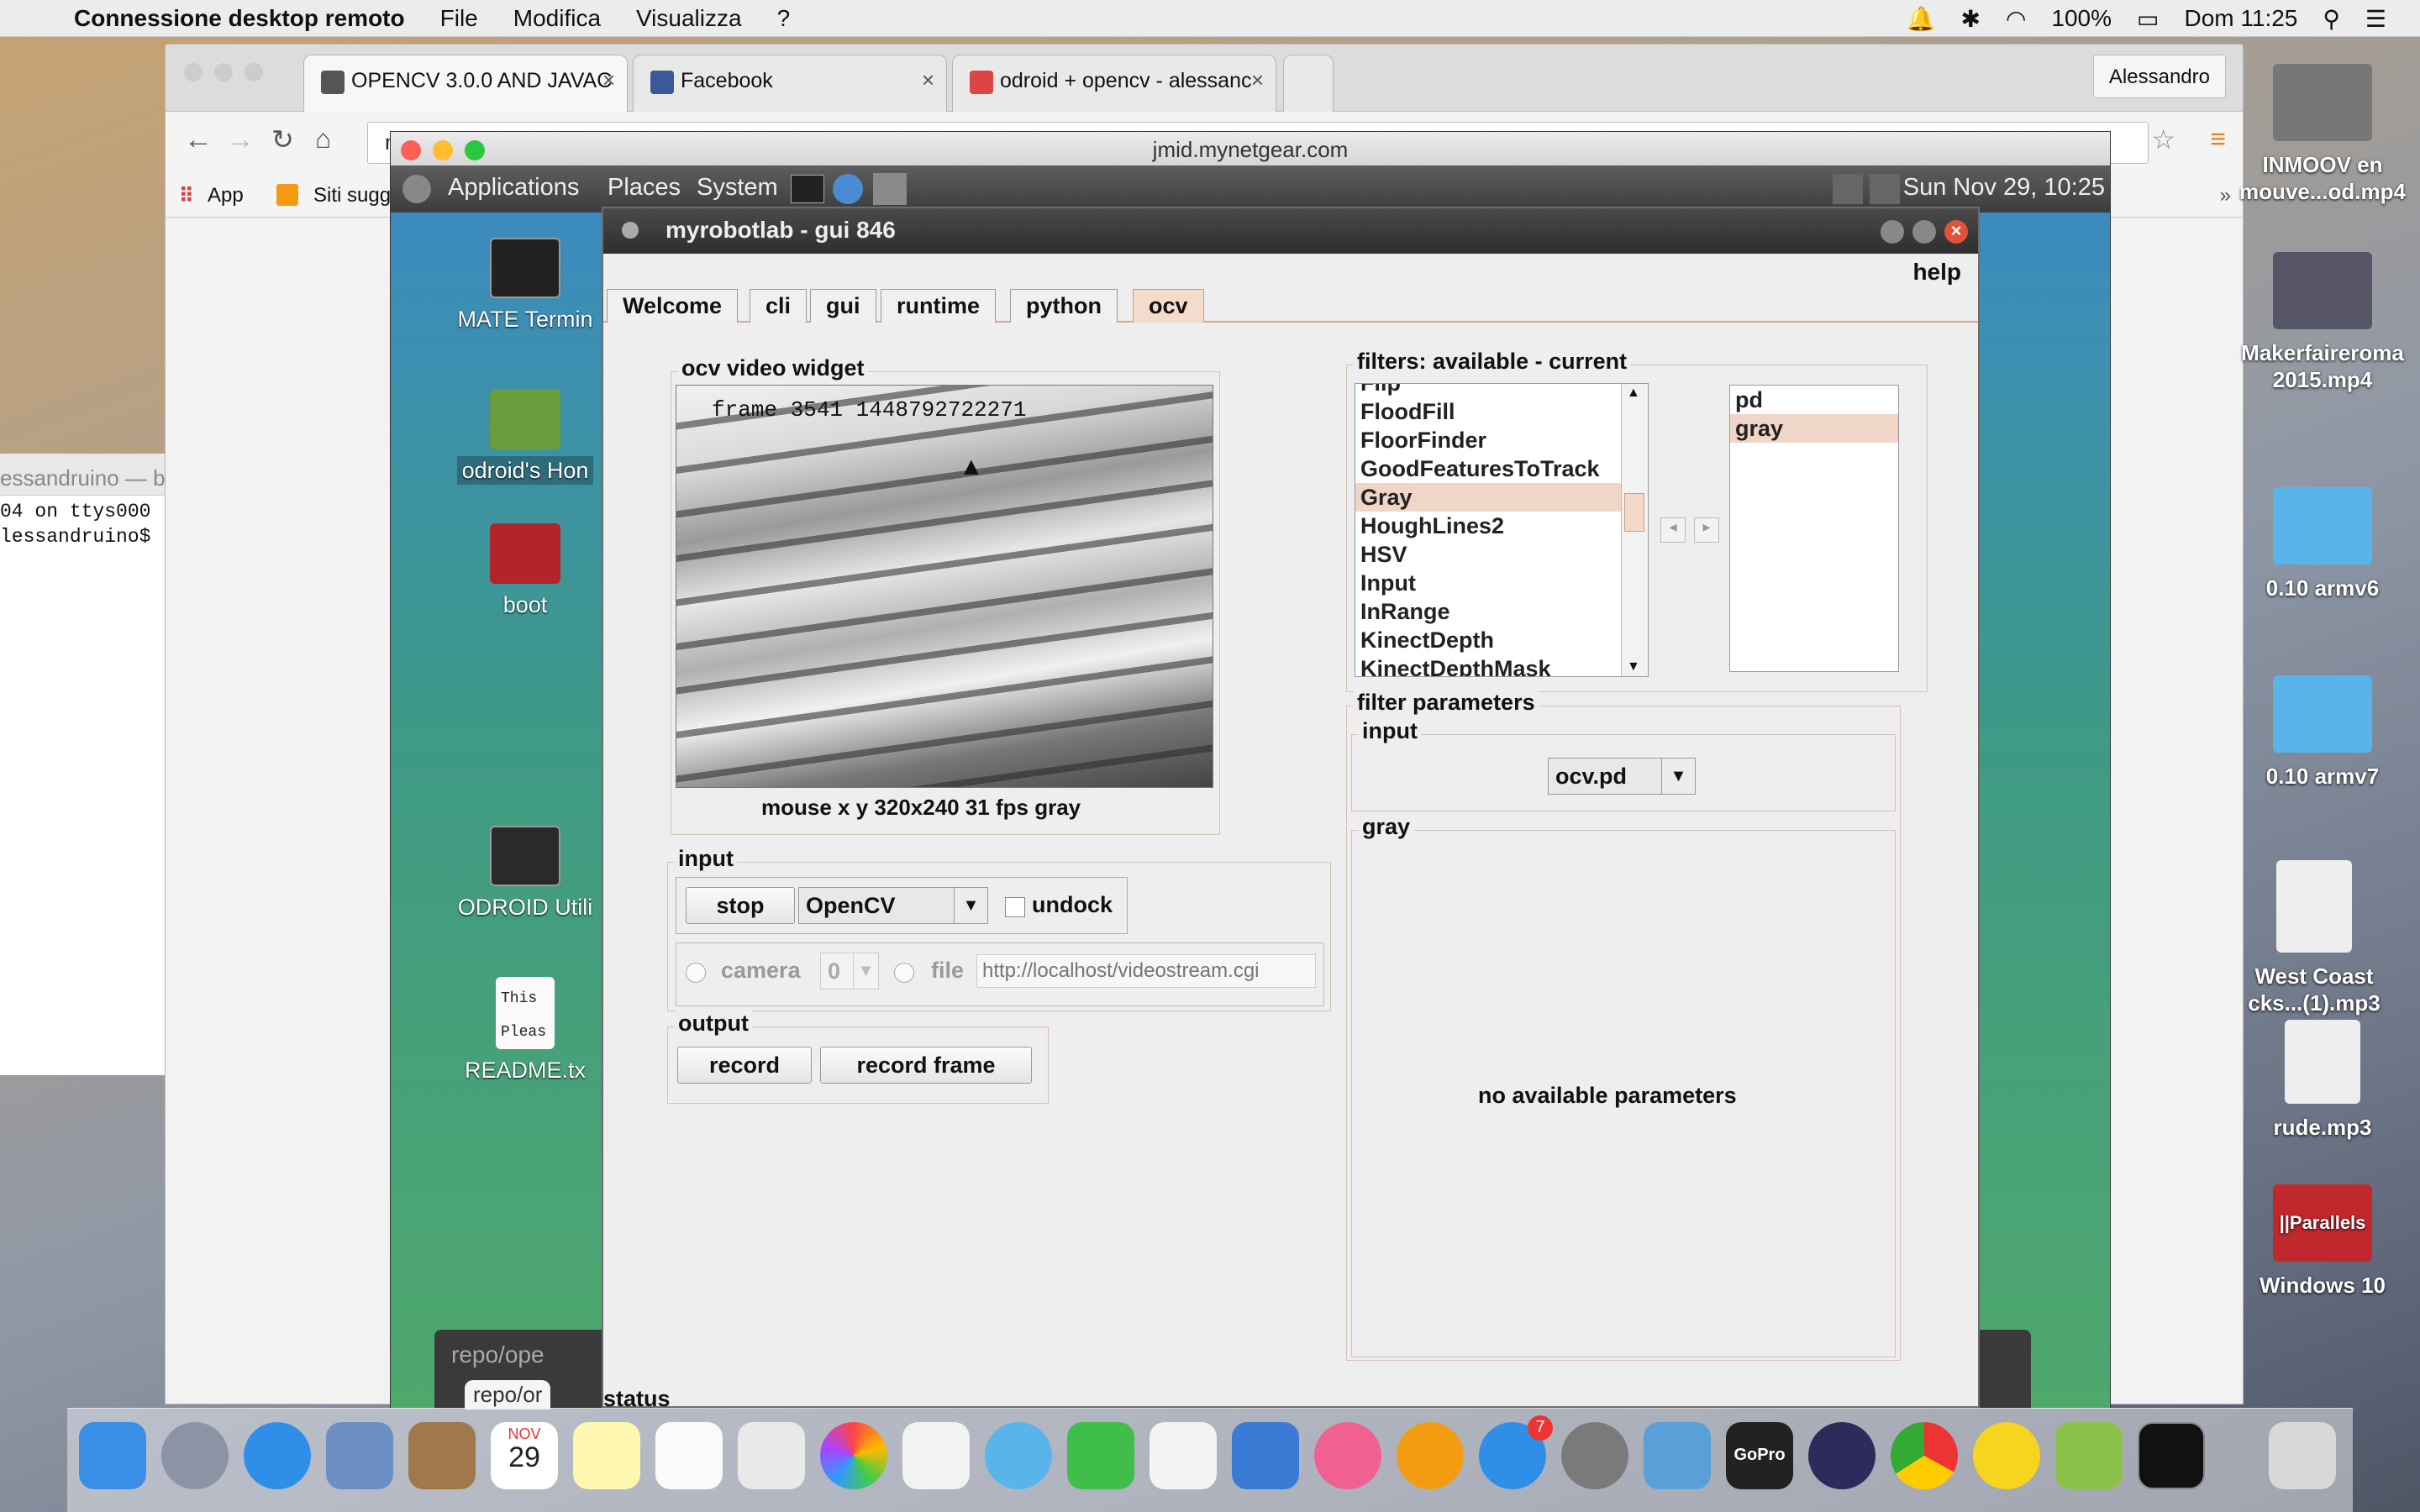 The width and height of the screenshot is (2420, 1512). I want to click on filter-option: HoughLines2, so click(1501, 526).